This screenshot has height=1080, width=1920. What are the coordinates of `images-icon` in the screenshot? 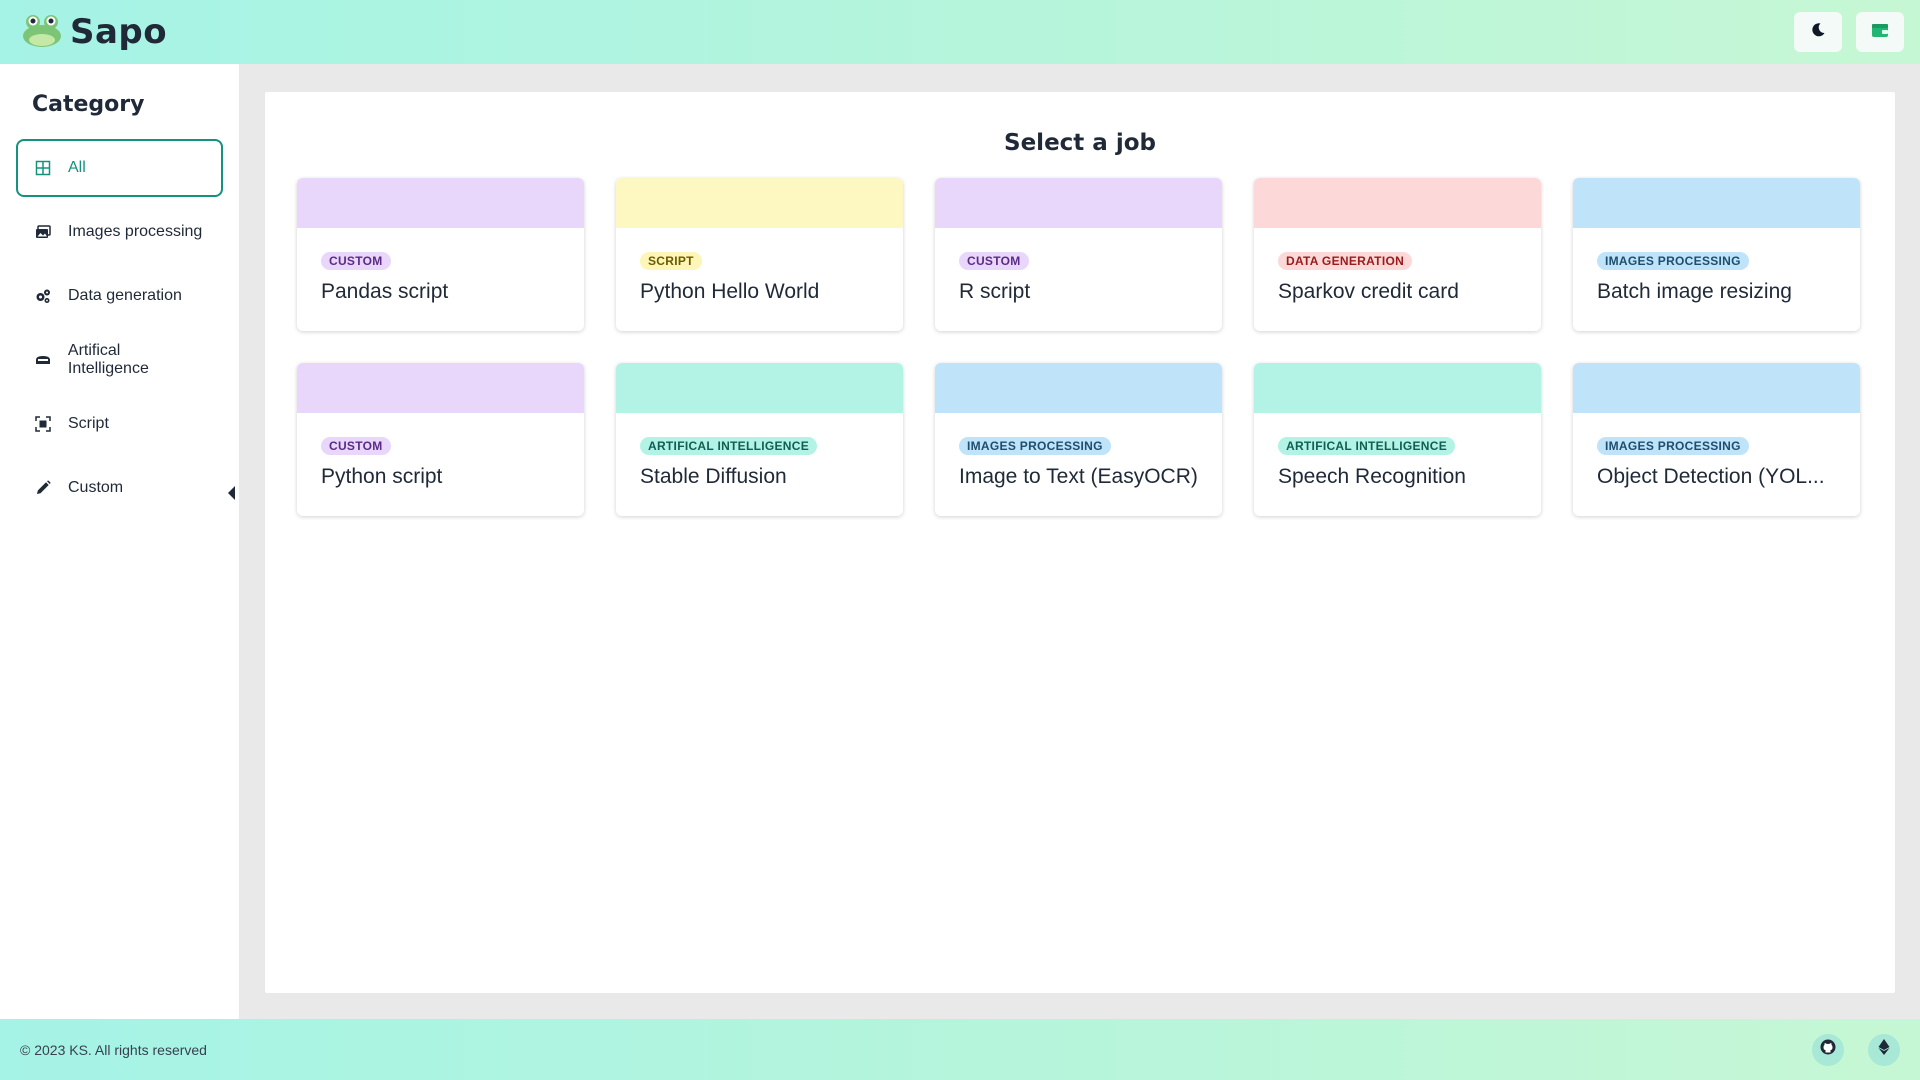 It's located at (43, 232).